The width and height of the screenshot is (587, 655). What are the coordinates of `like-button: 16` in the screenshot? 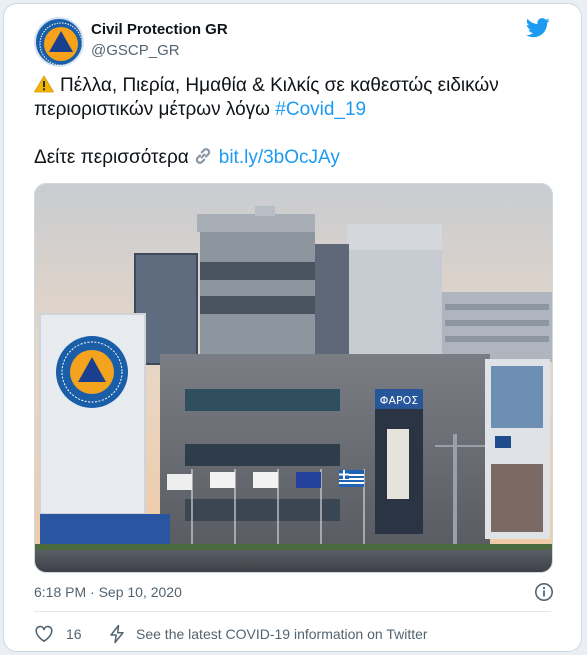 It's located at (58, 634).